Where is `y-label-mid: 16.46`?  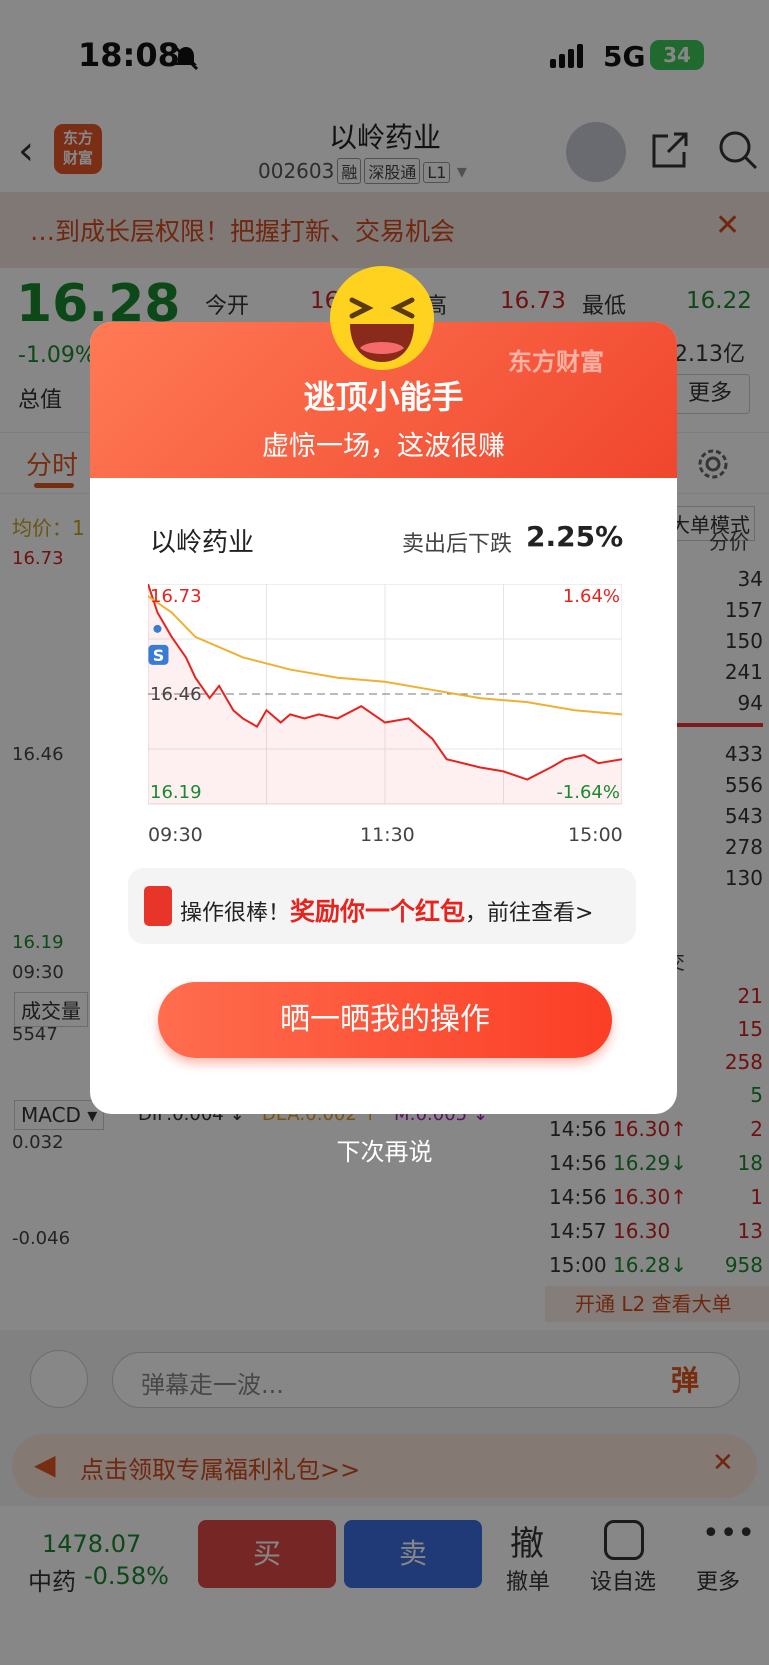
y-label-mid: 16.46 is located at coordinates (176, 694).